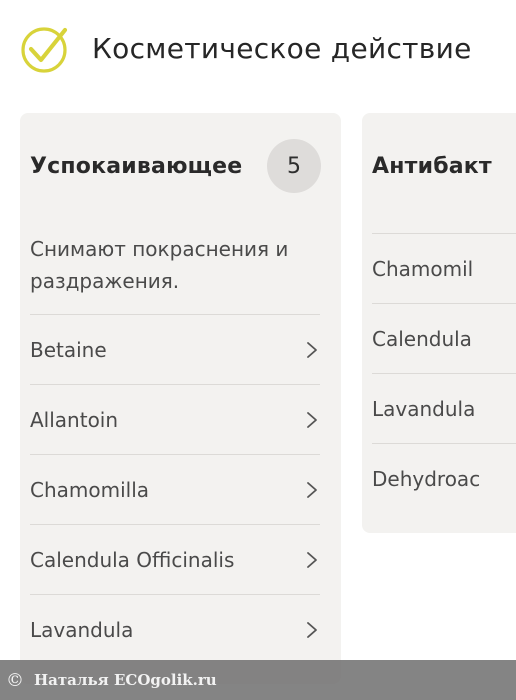 The image size is (516, 700). What do you see at coordinates (175, 349) in the screenshot?
I see `ingredient-item-betaine: Betaine` at bounding box center [175, 349].